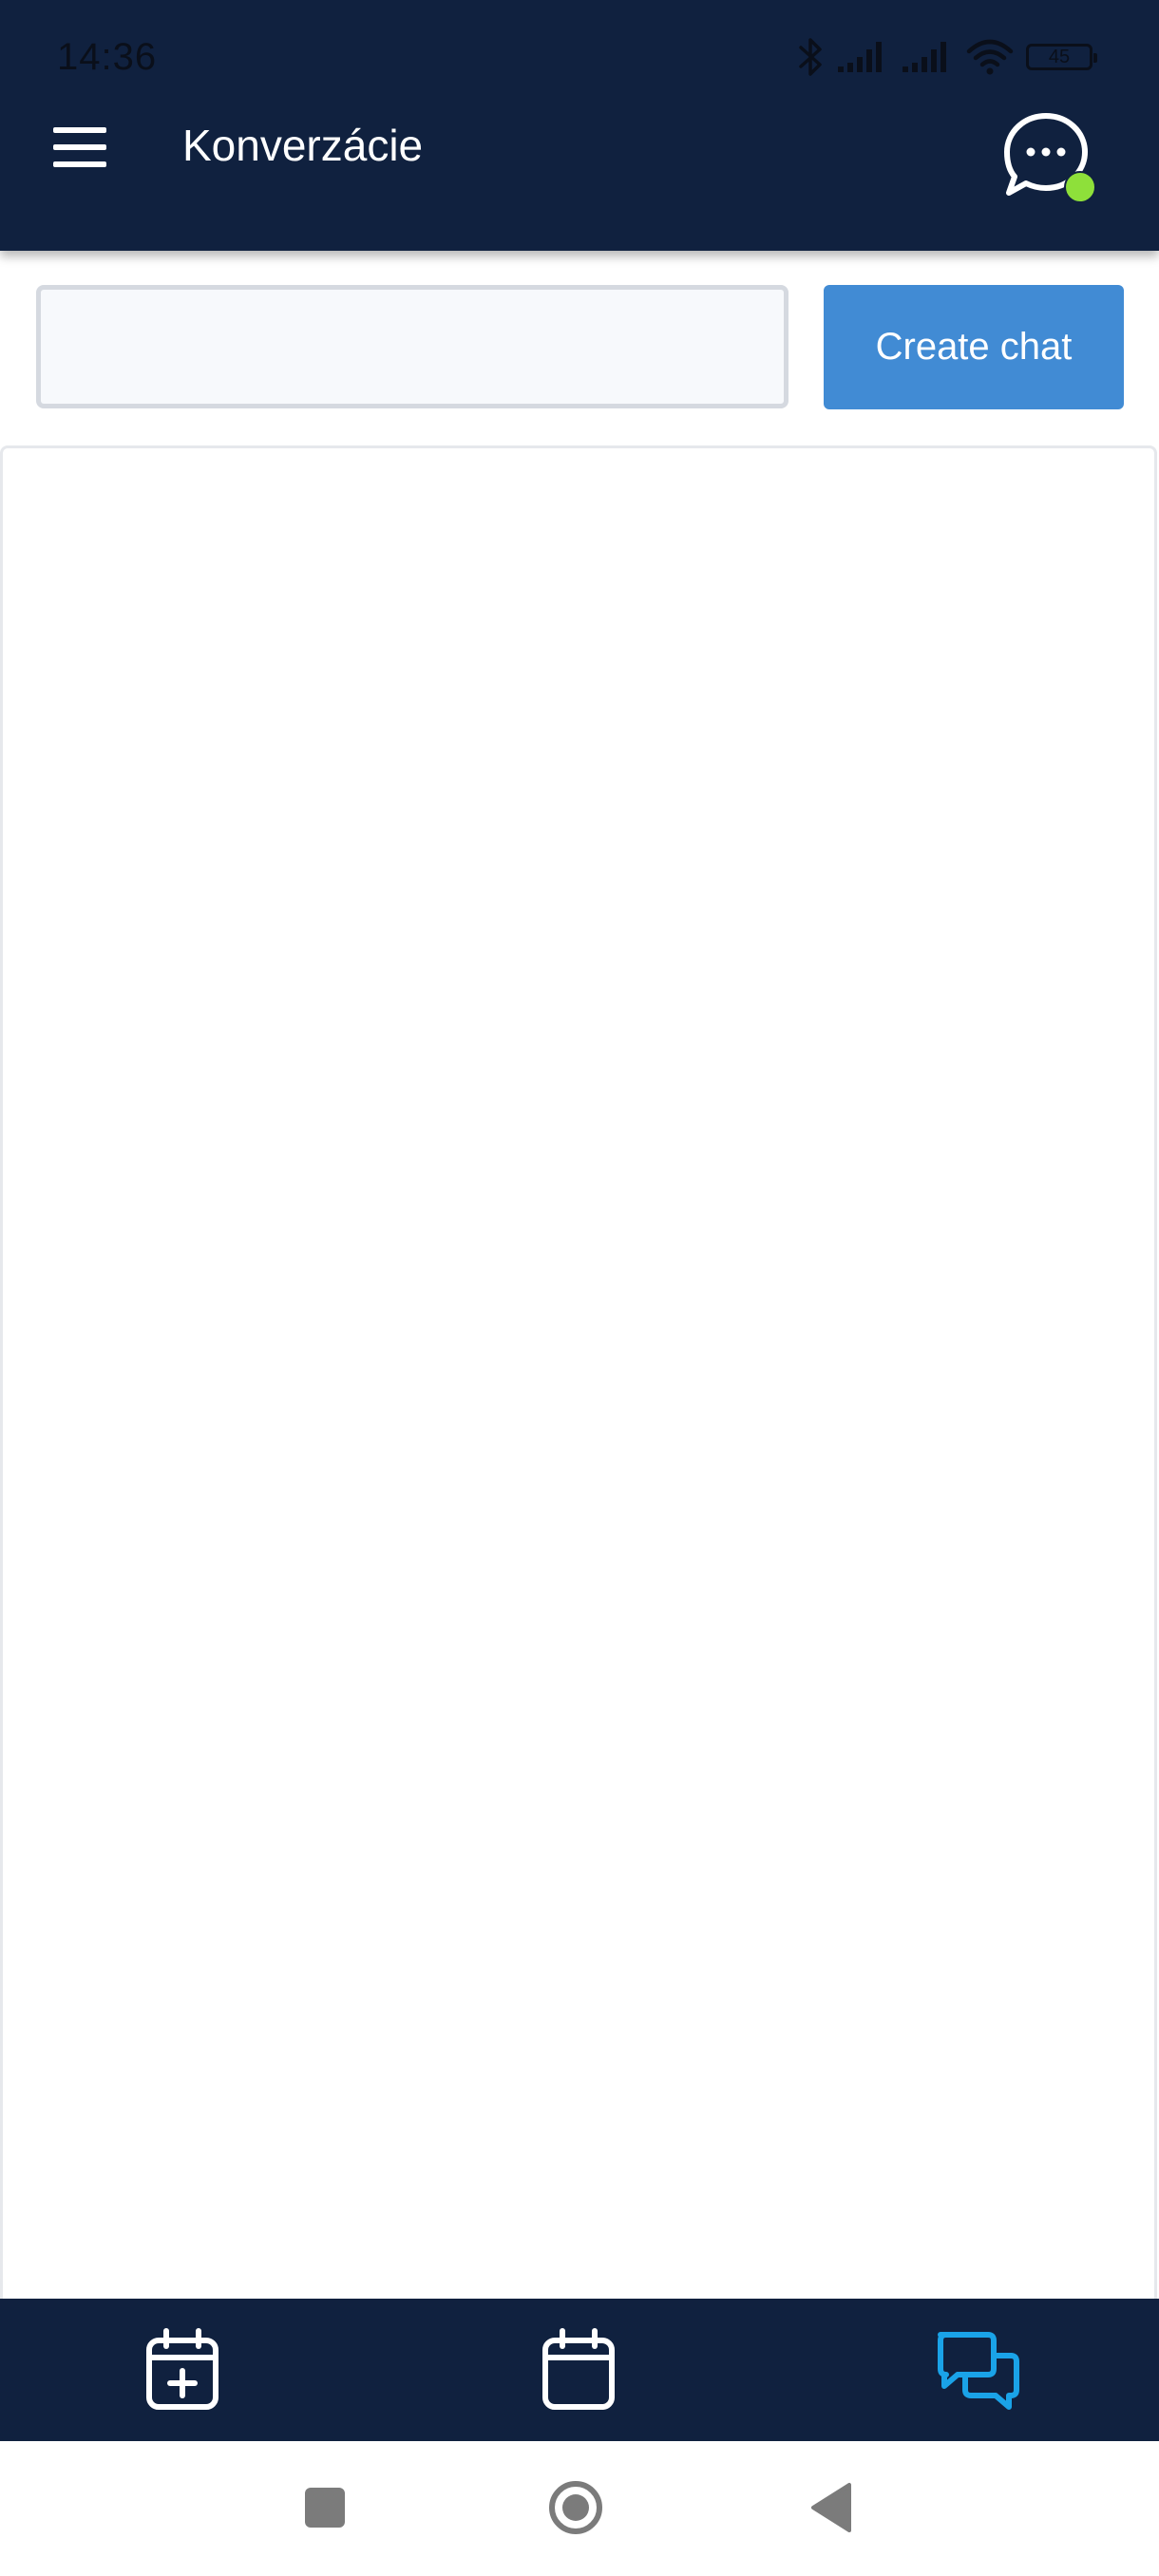 The width and height of the screenshot is (1159, 2576). Describe the element at coordinates (182, 2370) in the screenshot. I see `calendar-plus-icon` at that location.